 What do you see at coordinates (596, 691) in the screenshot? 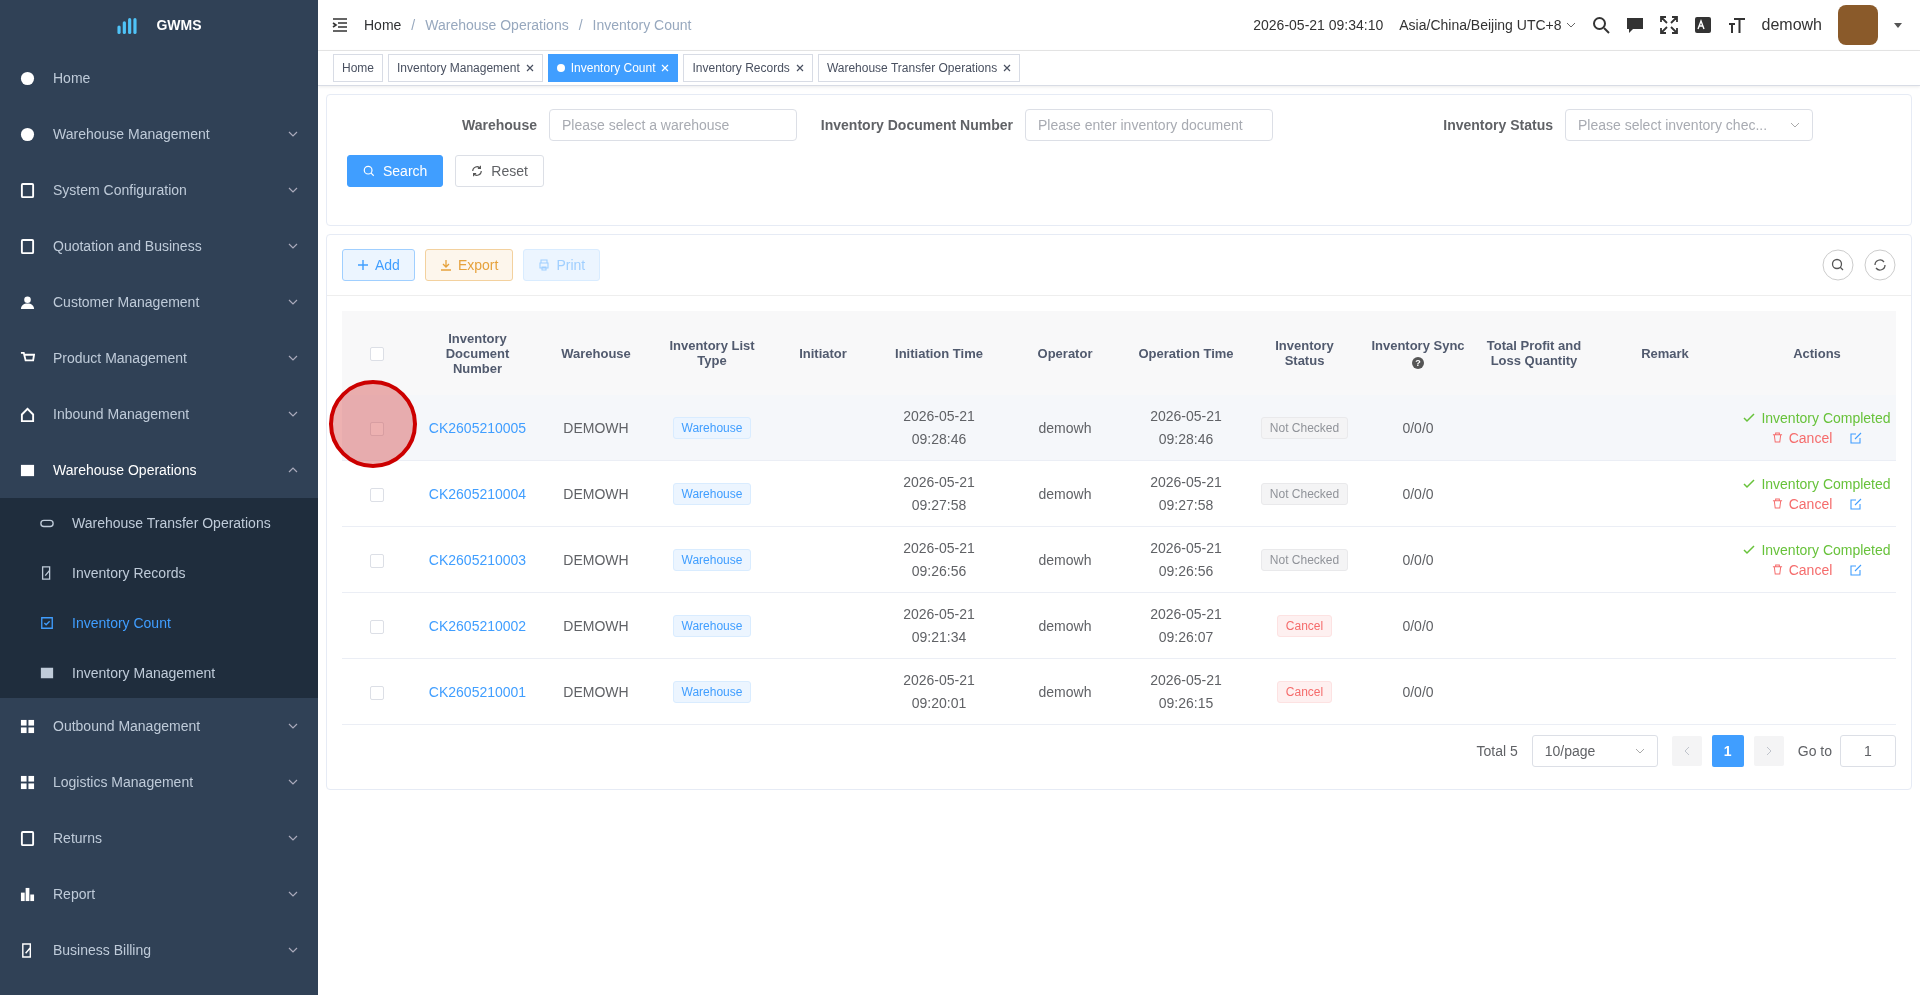
I see `table-cell: DEMOWH` at bounding box center [596, 691].